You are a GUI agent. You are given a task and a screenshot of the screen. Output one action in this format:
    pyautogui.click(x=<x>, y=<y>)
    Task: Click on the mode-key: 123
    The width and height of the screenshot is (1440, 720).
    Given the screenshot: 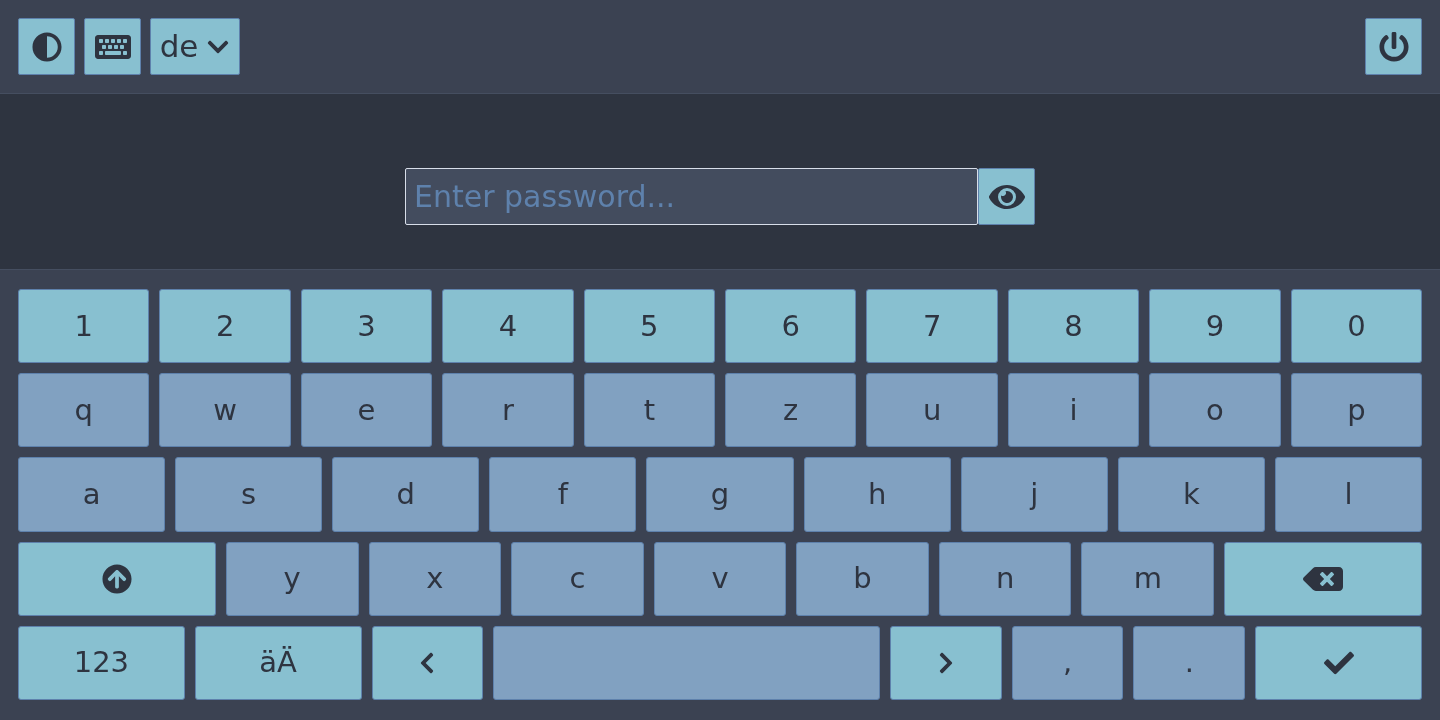 What is the action you would take?
    pyautogui.click(x=101, y=662)
    